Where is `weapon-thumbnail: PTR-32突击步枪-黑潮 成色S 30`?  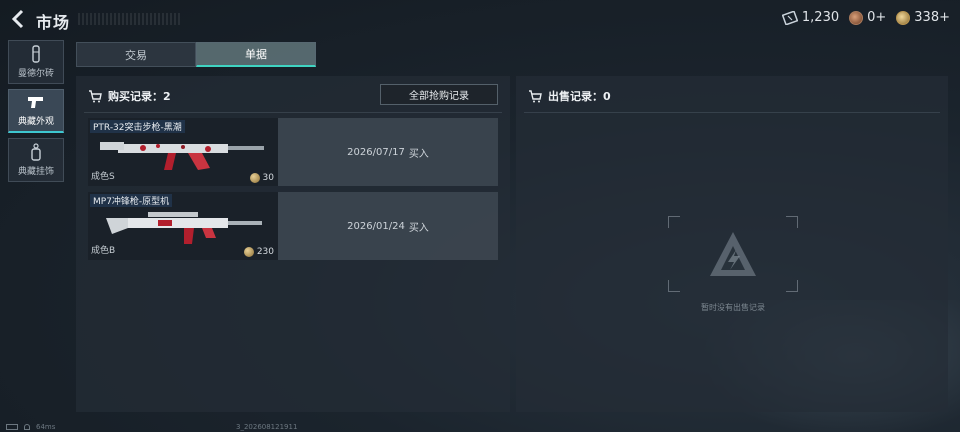 weapon-thumbnail: PTR-32突击步枪-黑潮 成色S 30 is located at coordinates (183, 152).